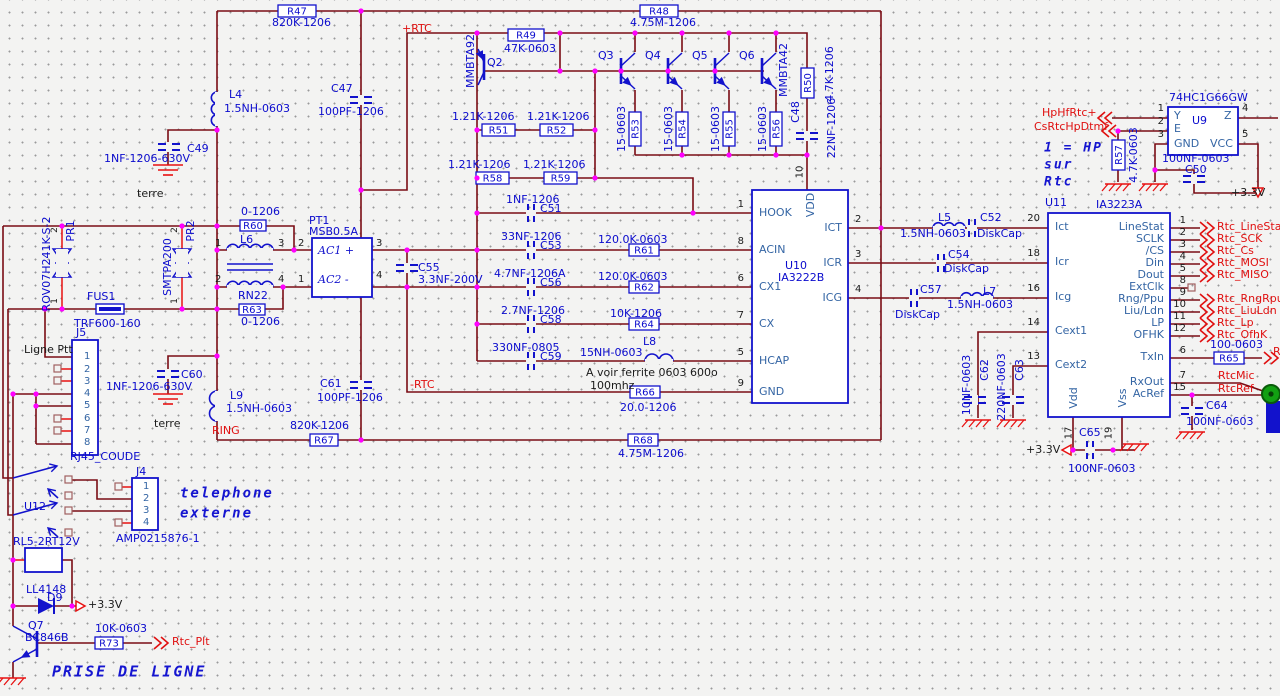 This screenshot has height=696, width=1280. I want to click on label-rtc: -RTC, so click(422, 384).